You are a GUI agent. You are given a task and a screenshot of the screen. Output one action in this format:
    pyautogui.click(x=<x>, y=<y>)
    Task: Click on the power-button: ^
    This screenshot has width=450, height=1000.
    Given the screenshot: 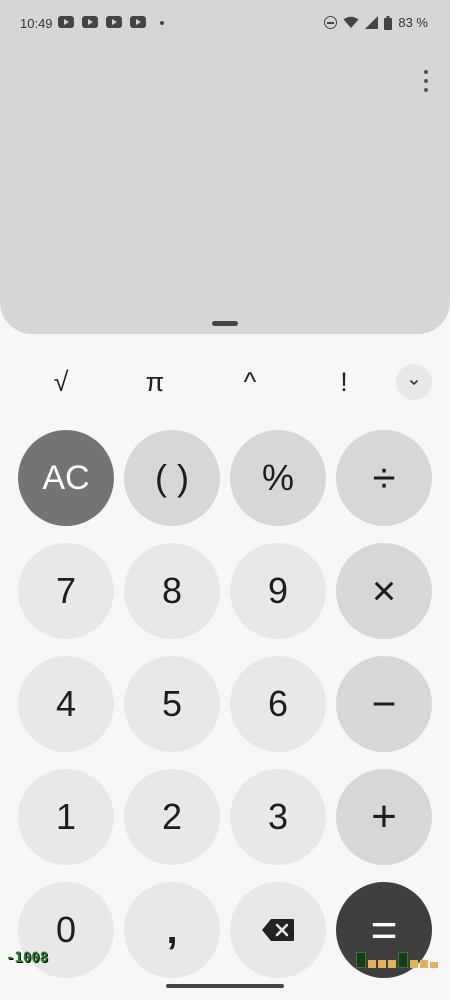 What is the action you would take?
    pyautogui.click(x=250, y=382)
    